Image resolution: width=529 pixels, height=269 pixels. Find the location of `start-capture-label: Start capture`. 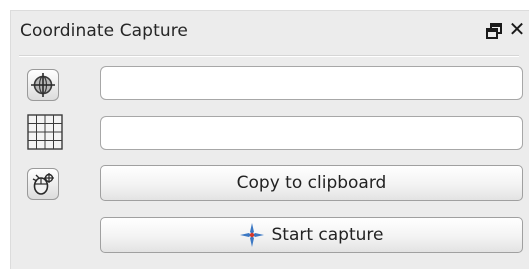

start-capture-label: Start capture is located at coordinates (327, 235).